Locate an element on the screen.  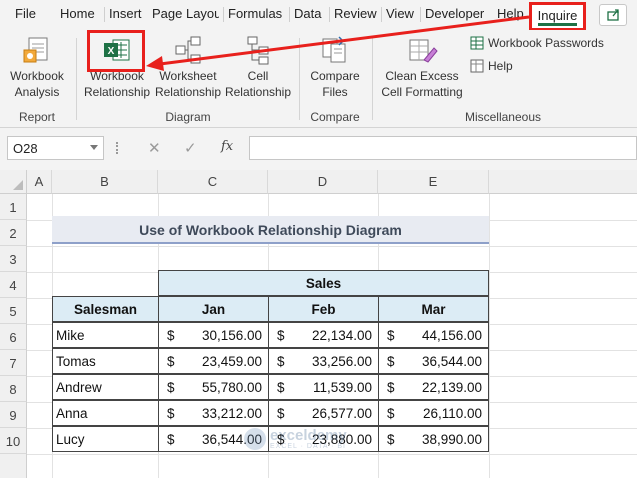
cell-jan: $33,212.00 is located at coordinates (213, 413).